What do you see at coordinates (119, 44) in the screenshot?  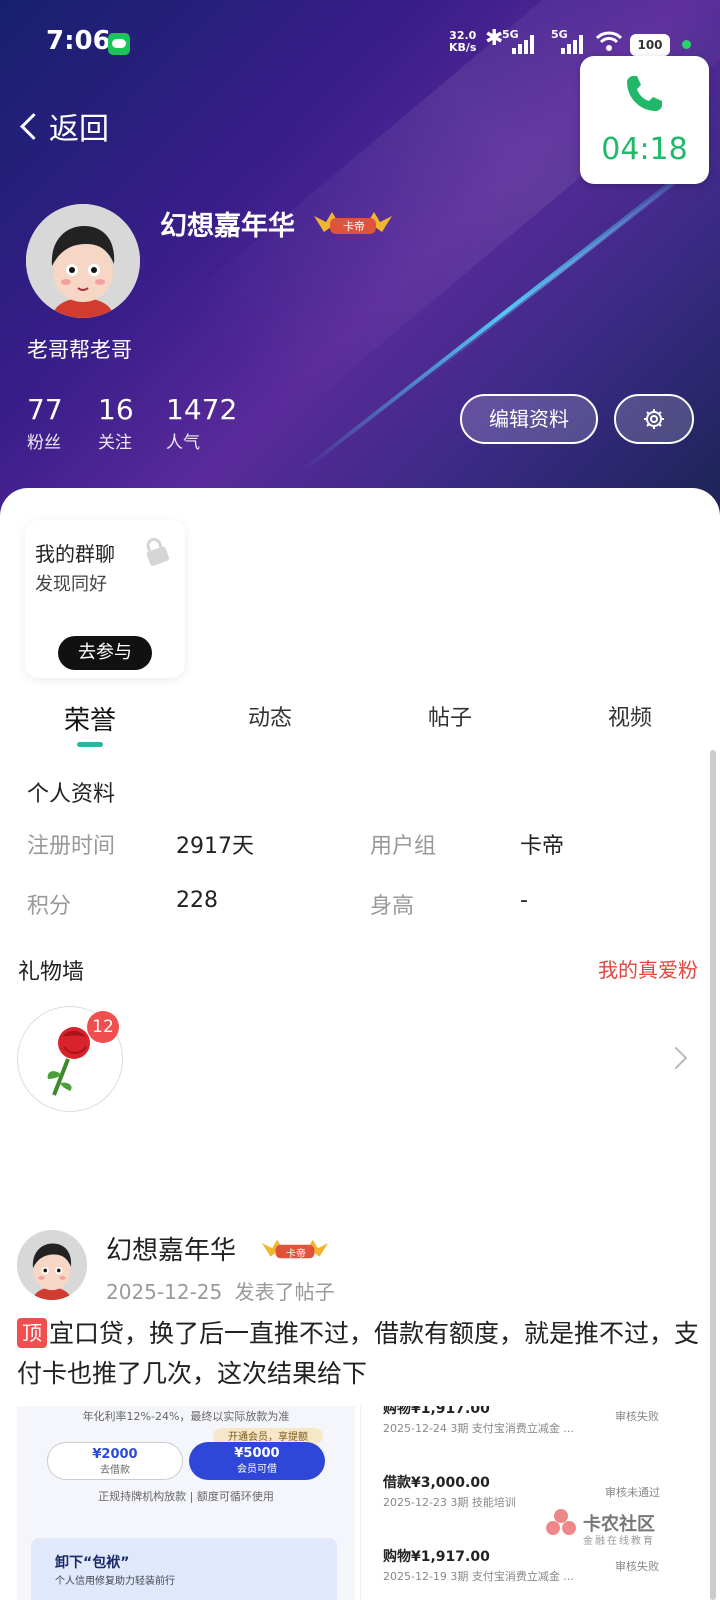 I see `wechat-notification-icon` at bounding box center [119, 44].